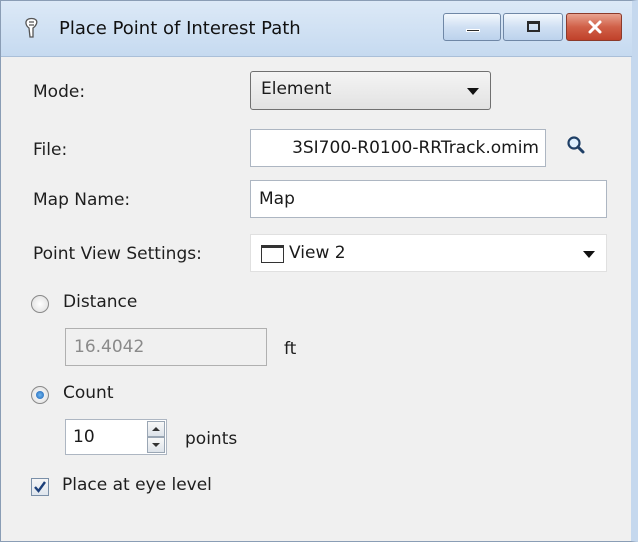 The image size is (638, 542). What do you see at coordinates (576, 147) in the screenshot?
I see `magnifier-icon` at bounding box center [576, 147].